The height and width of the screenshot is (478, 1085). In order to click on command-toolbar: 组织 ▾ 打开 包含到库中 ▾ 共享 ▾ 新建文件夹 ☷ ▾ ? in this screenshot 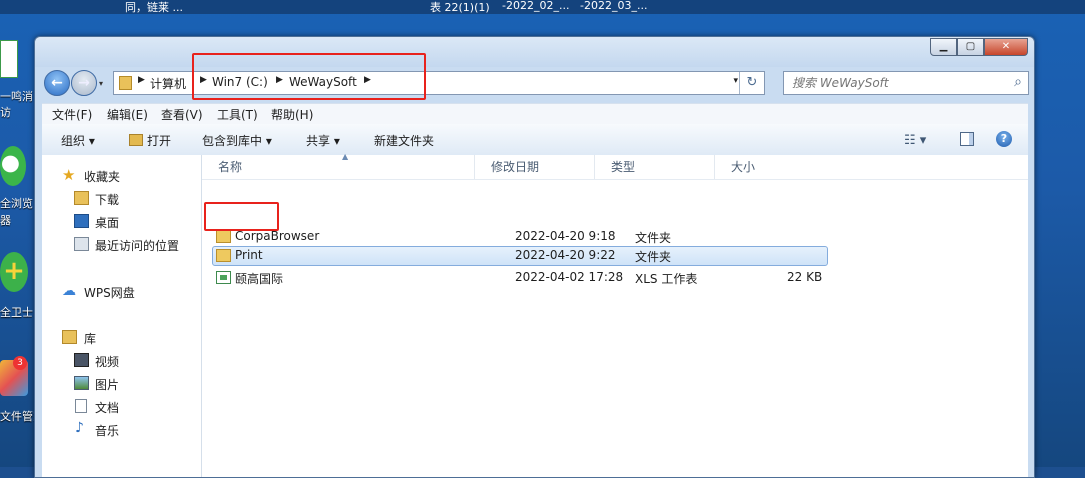, I will do `click(535, 140)`.